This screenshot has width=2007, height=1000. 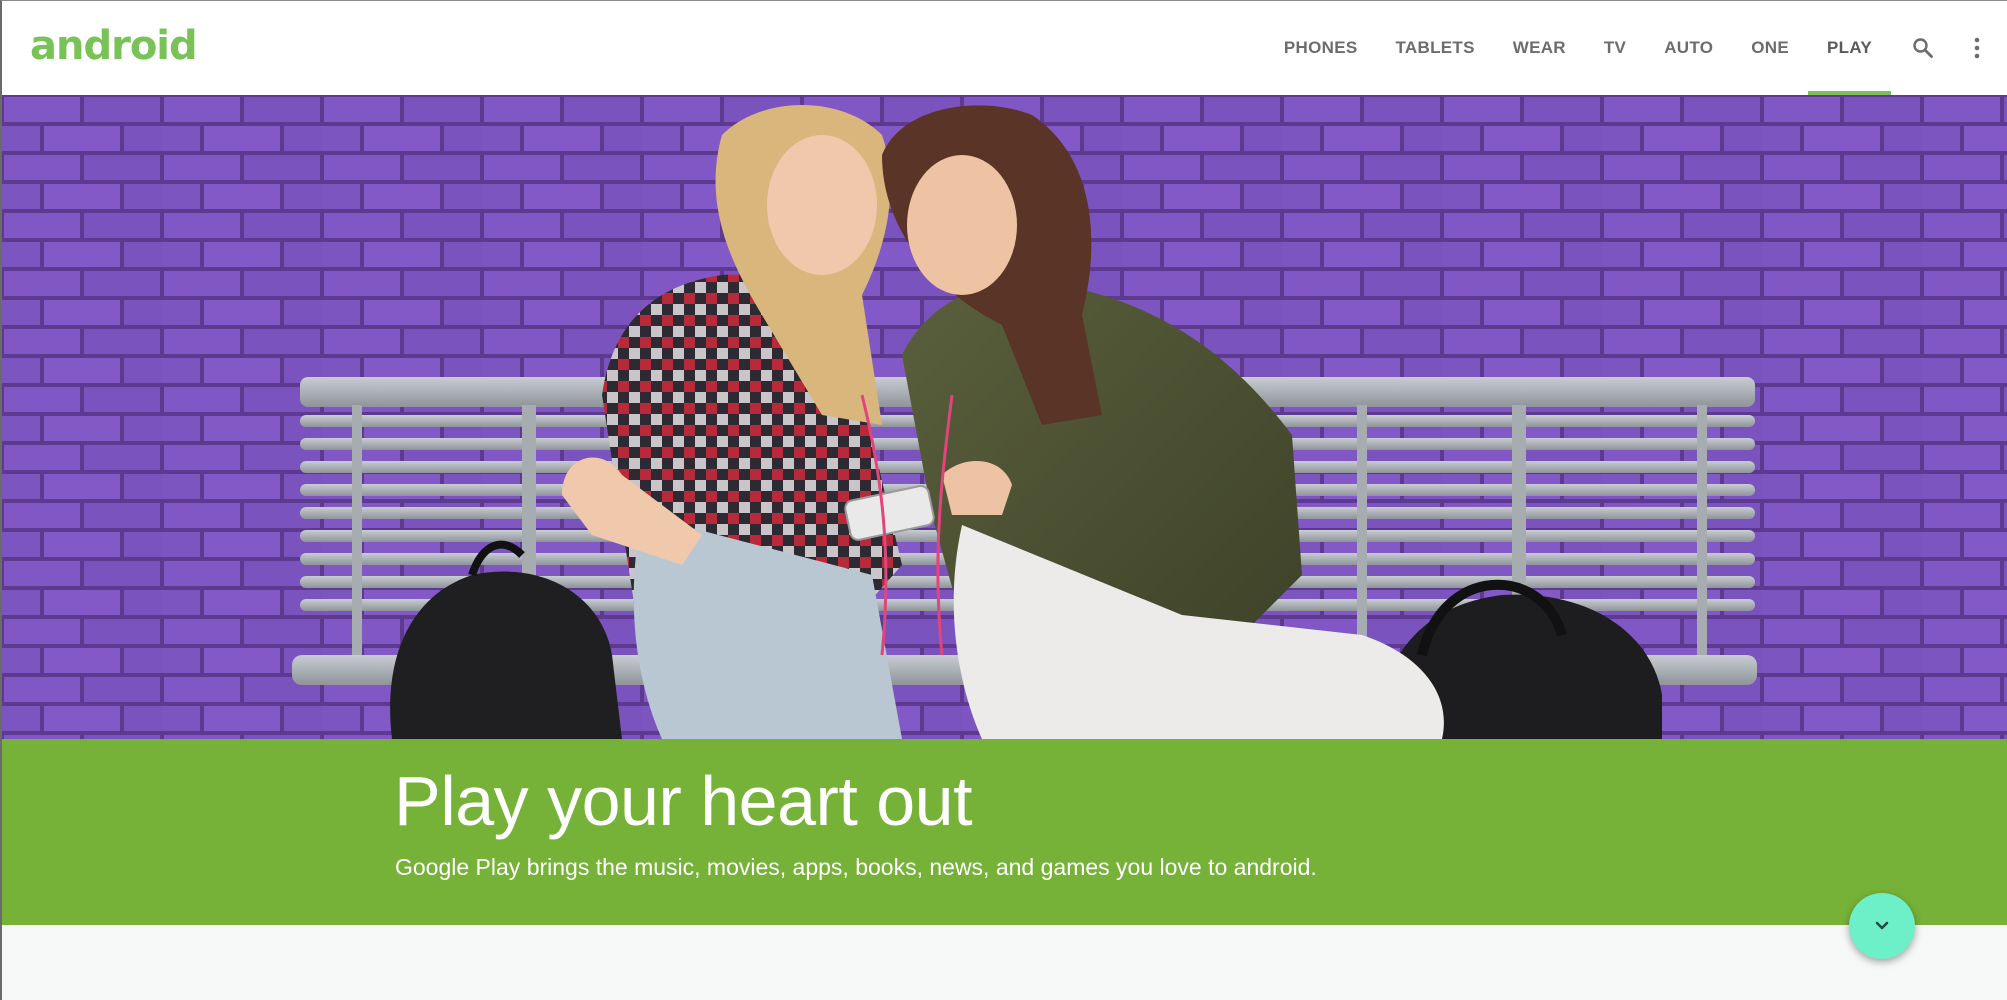 I want to click on chevron-down-icon, so click(x=1882, y=925).